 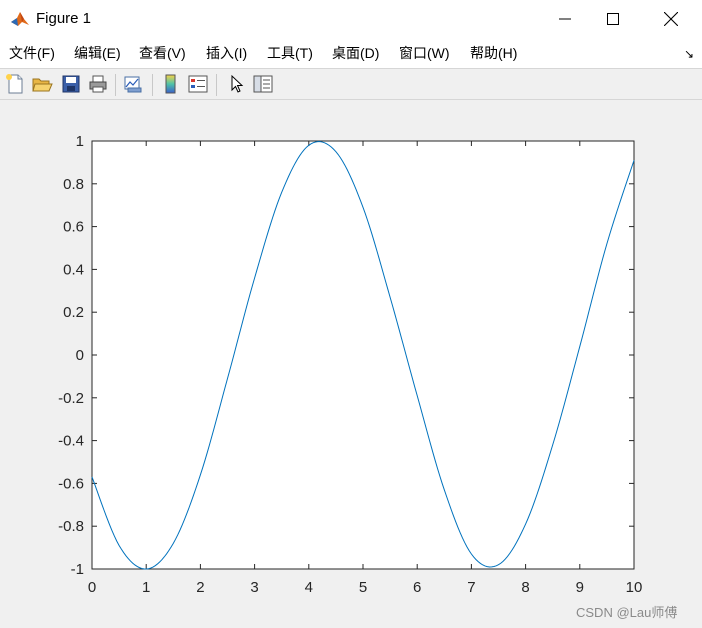 I want to click on y-tick-label: 0, so click(x=80, y=355).